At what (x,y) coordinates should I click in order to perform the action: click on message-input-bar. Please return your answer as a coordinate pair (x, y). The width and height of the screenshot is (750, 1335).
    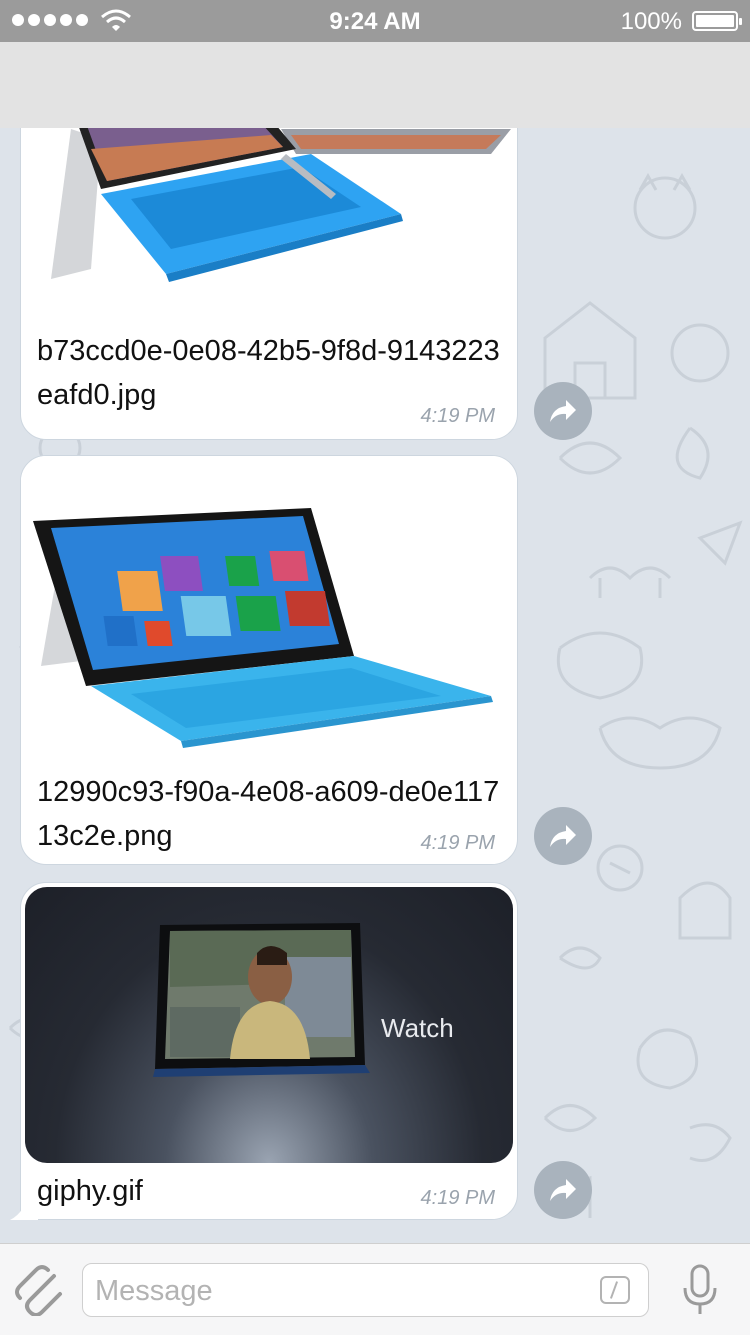
    Looking at the image, I should click on (375, 1289).